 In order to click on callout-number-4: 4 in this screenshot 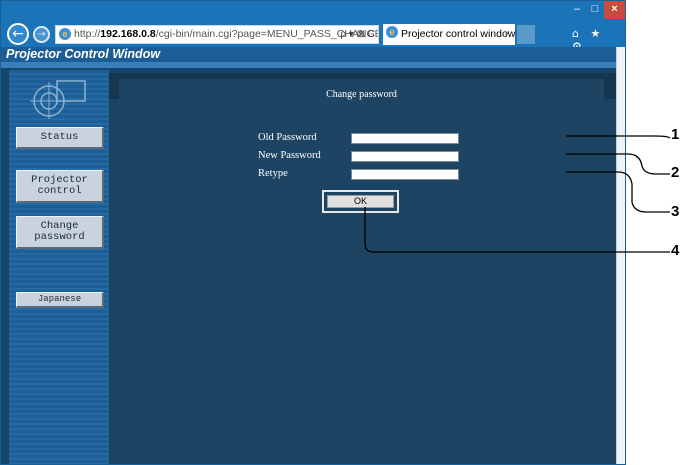, I will do `click(675, 250)`.